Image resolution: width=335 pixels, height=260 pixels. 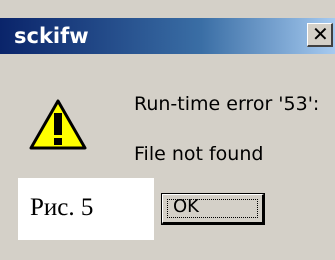 What do you see at coordinates (186, 206) in the screenshot?
I see `ok-button-label: OK` at bounding box center [186, 206].